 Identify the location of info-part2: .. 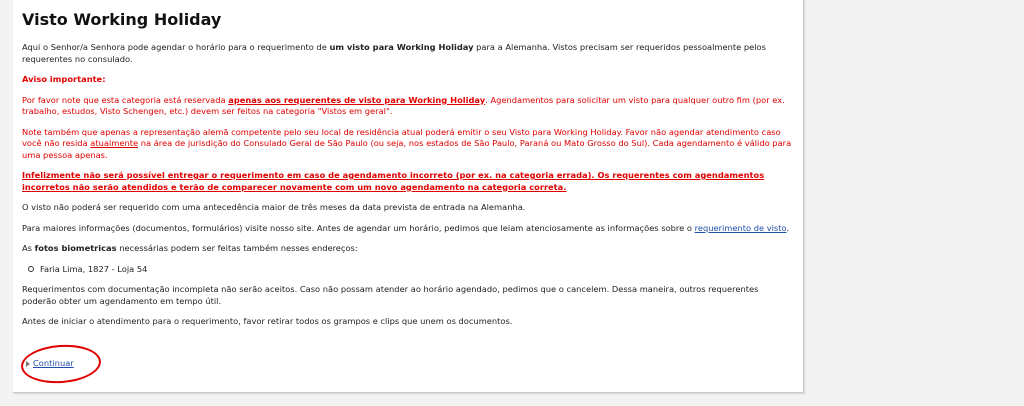
(788, 227).